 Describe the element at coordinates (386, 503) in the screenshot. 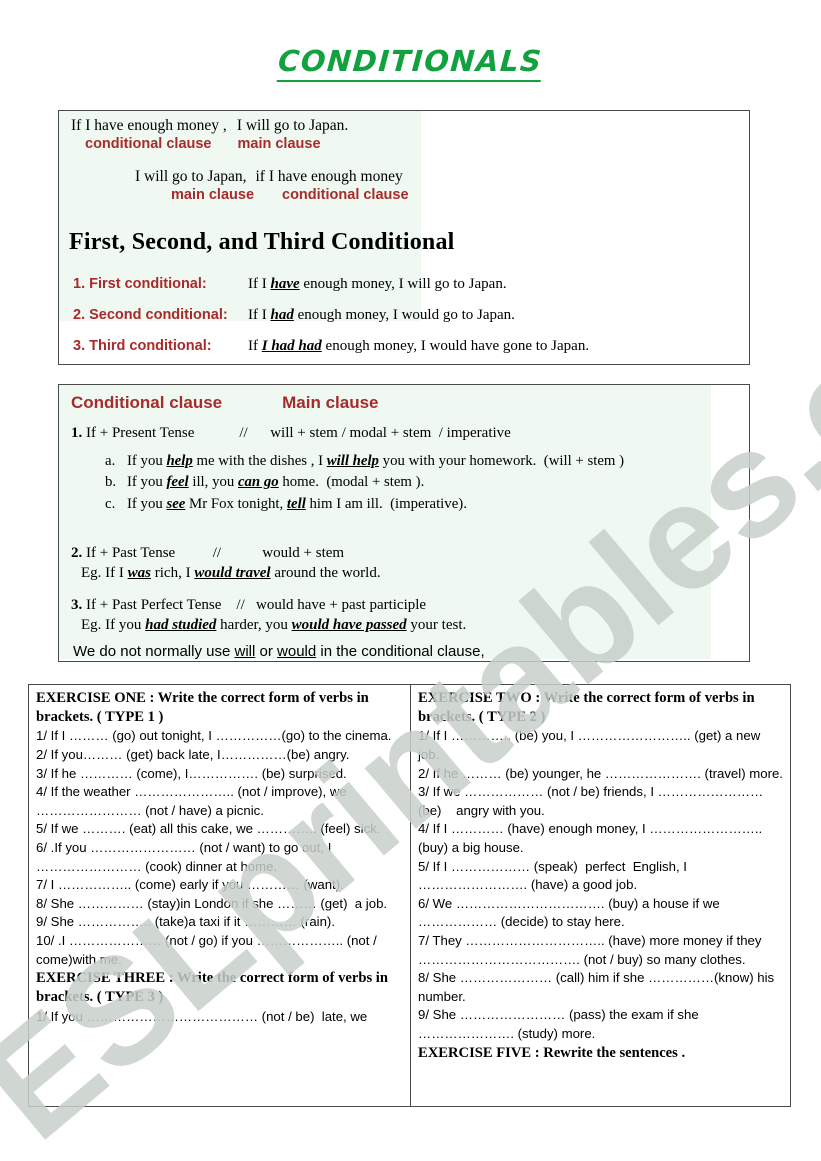

I see `ex-c-post: him I am ill. (imperative).` at that location.